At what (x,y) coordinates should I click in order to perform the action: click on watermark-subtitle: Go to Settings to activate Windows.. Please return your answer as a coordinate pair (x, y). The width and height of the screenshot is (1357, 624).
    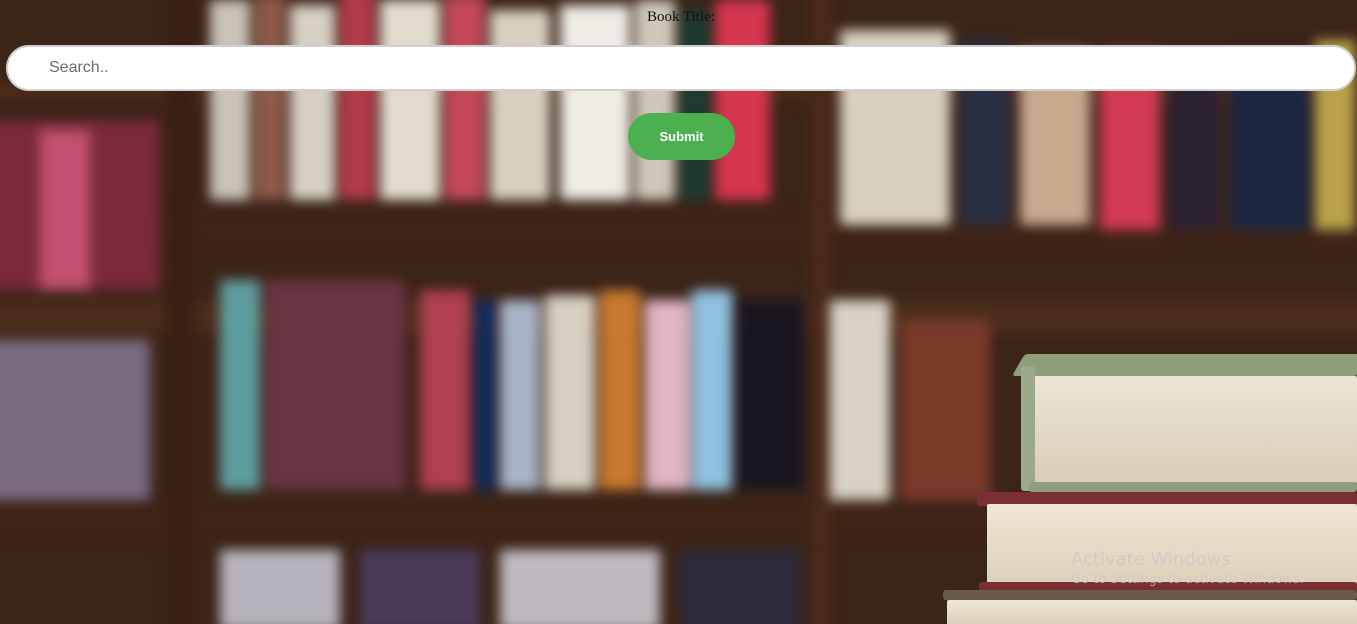
    Looking at the image, I should click on (1187, 579).